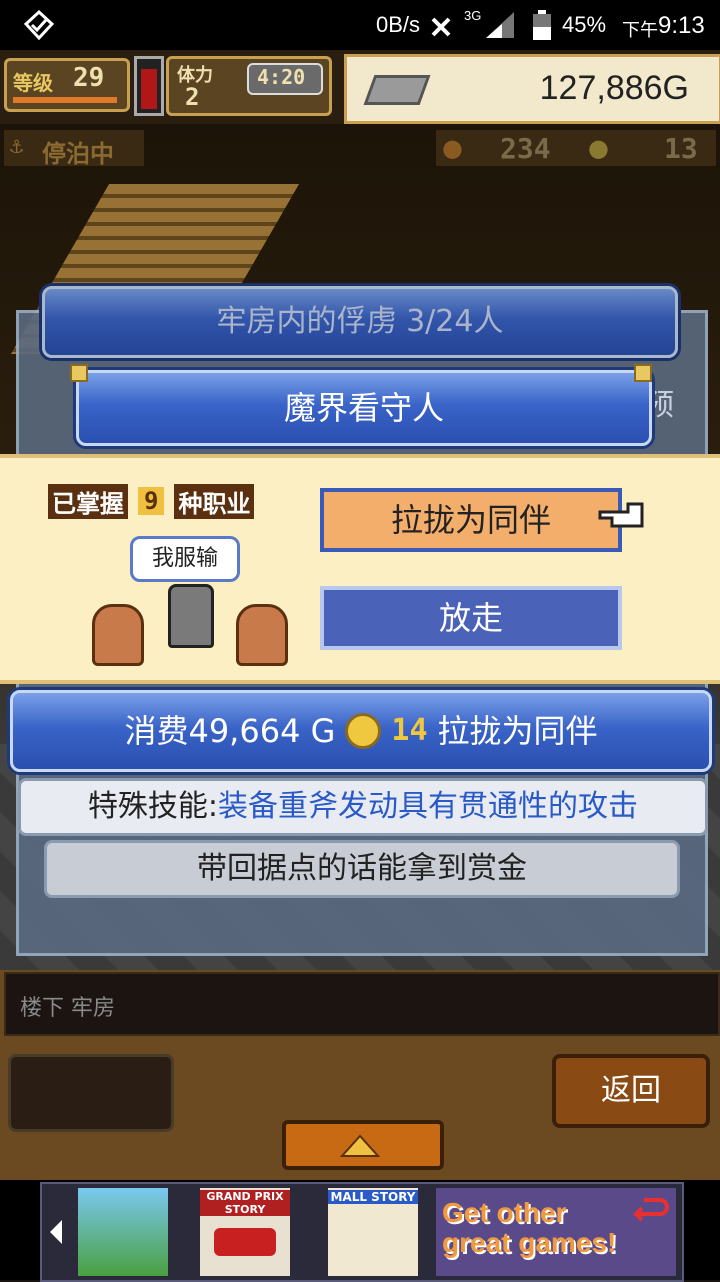 The width and height of the screenshot is (720, 1282). I want to click on release-label: 放走, so click(470, 618).